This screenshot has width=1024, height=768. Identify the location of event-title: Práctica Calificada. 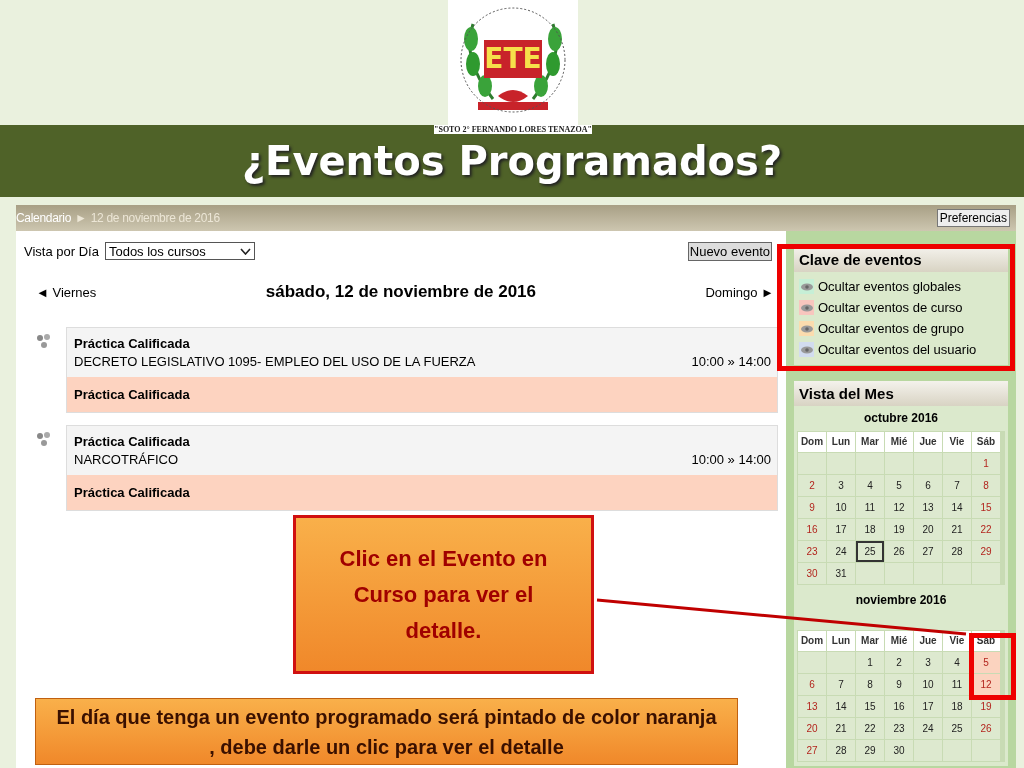
(132, 343).